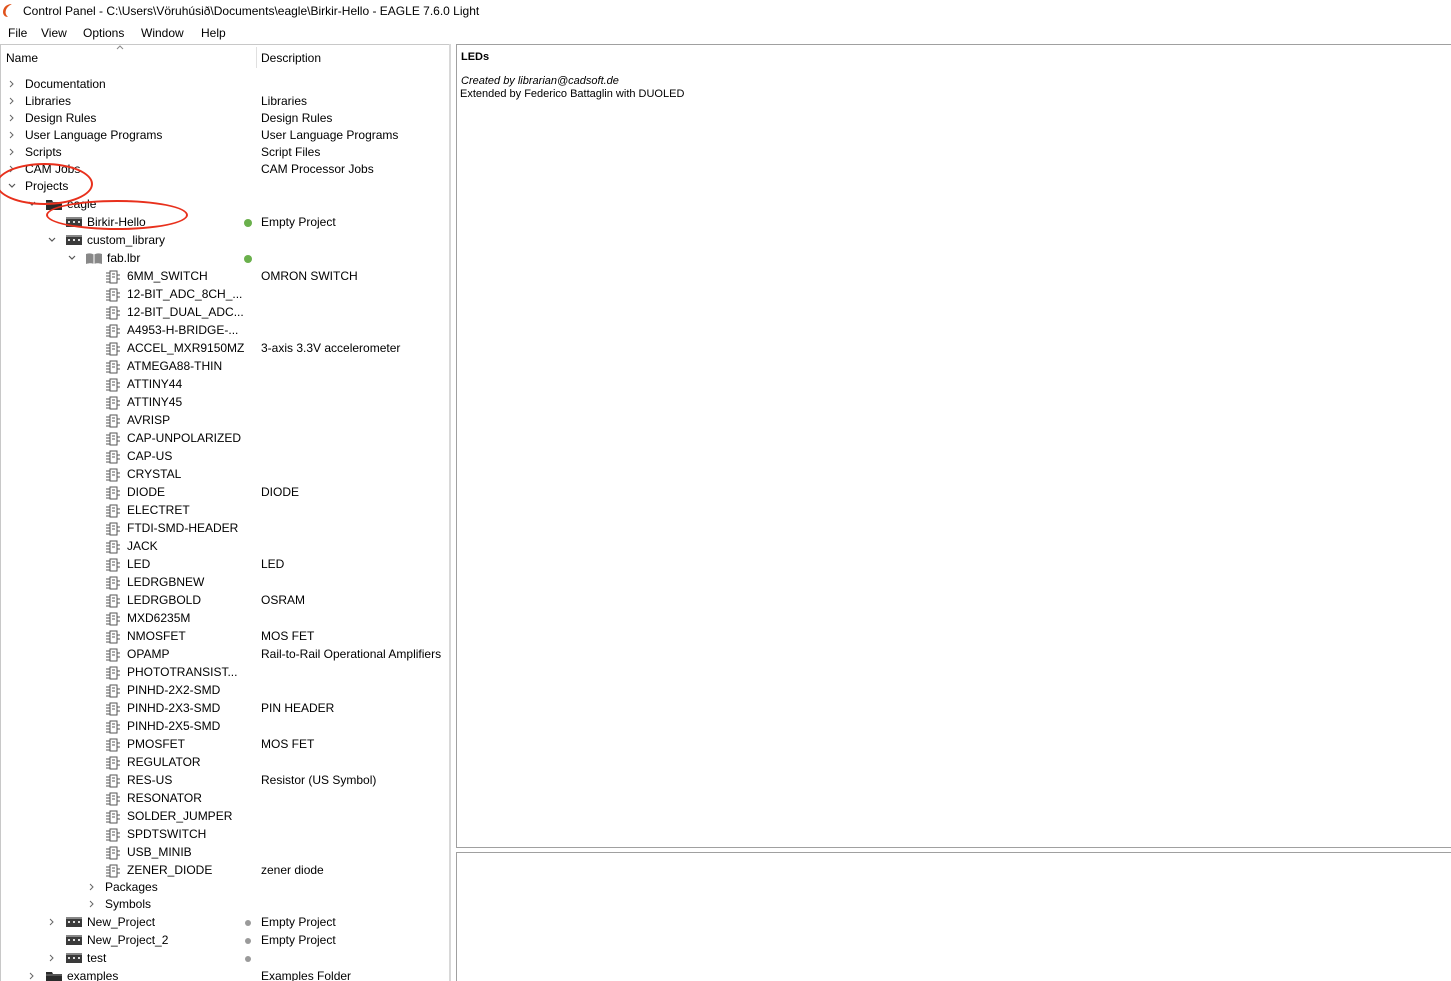 The height and width of the screenshot is (981, 1451). Describe the element at coordinates (22, 58) in the screenshot. I see `column-name-header: Name` at that location.